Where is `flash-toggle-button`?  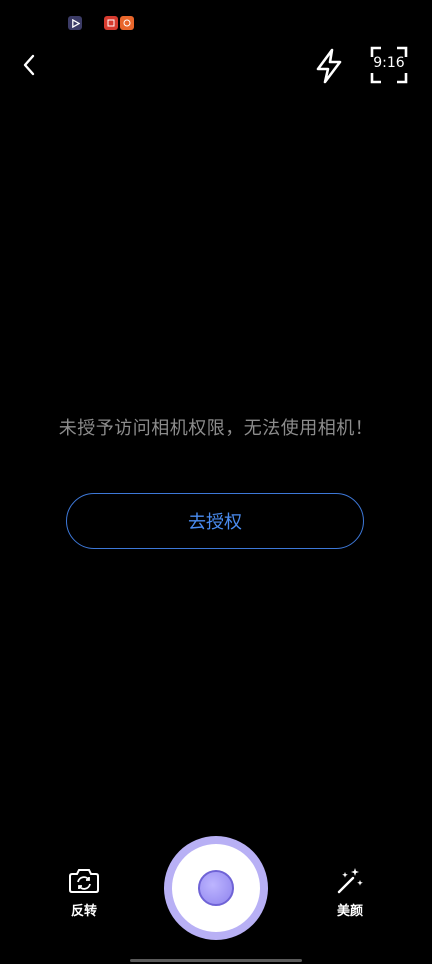
flash-toggle-button is located at coordinates (329, 66).